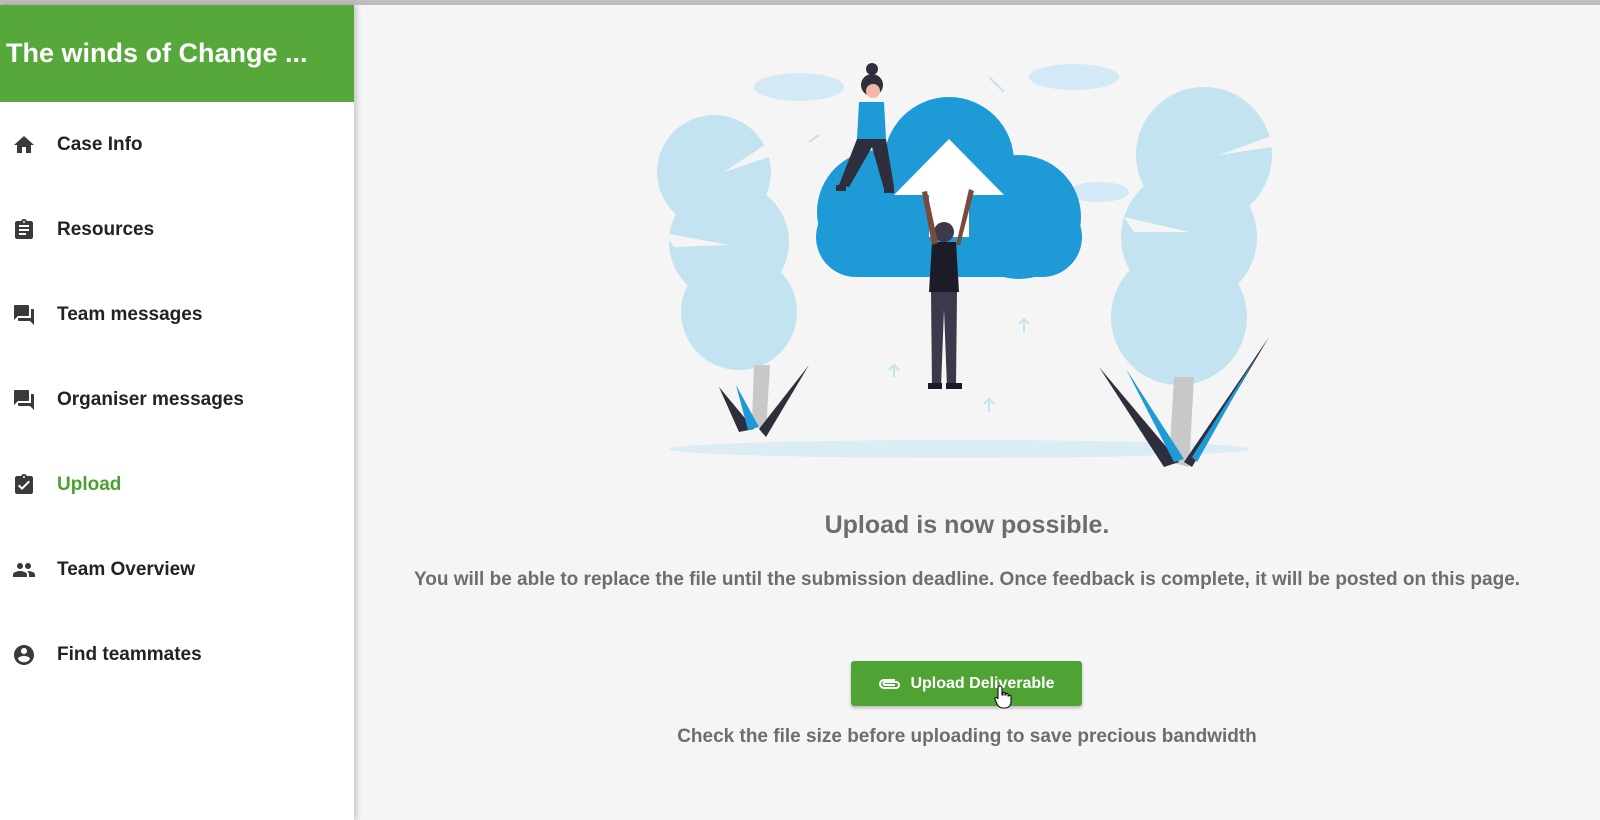 The height and width of the screenshot is (820, 1600). What do you see at coordinates (129, 654) in the screenshot?
I see `sidebar-item-label: Find teammates` at bounding box center [129, 654].